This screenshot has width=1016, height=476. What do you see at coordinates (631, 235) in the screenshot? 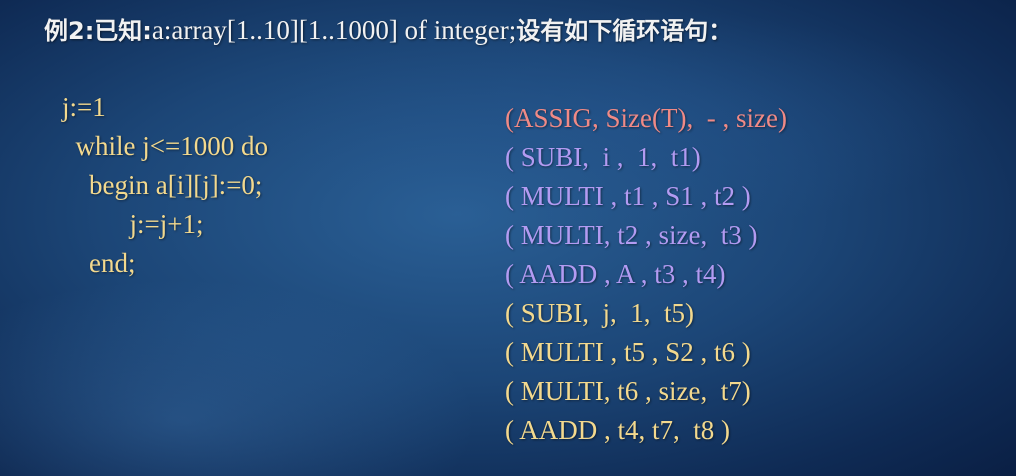
I see `quadruple-line: ( MULTI, t2 , size, t3 )` at bounding box center [631, 235].